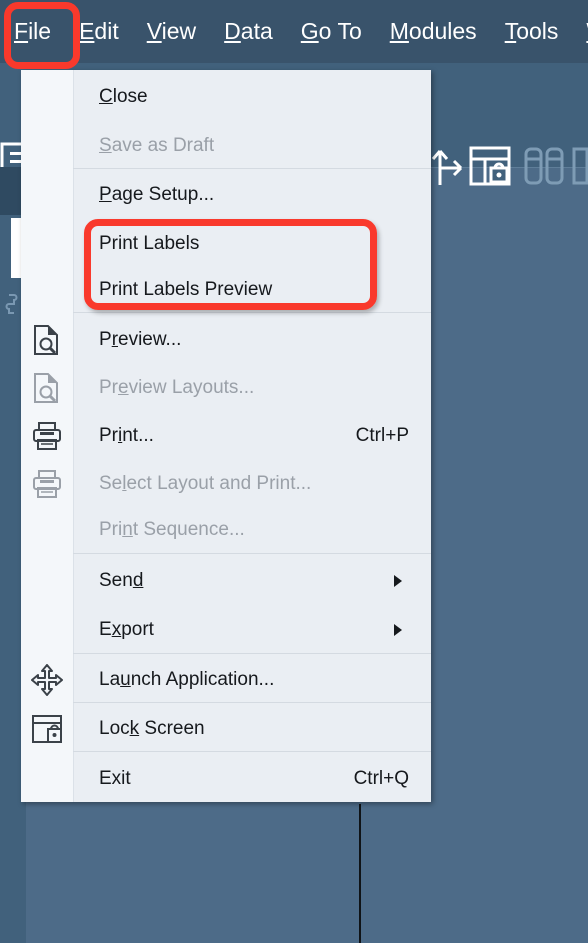 This screenshot has height=943, width=588. I want to click on menubar-item-label: Go To, so click(331, 31).